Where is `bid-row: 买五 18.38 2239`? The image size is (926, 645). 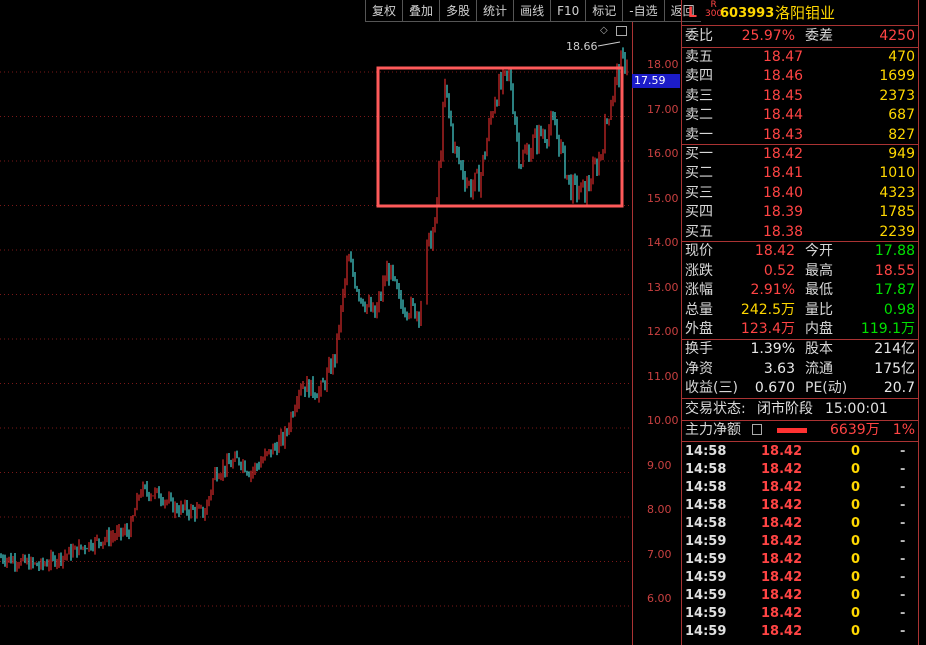 bid-row: 买五 18.38 2239 is located at coordinates (800, 232).